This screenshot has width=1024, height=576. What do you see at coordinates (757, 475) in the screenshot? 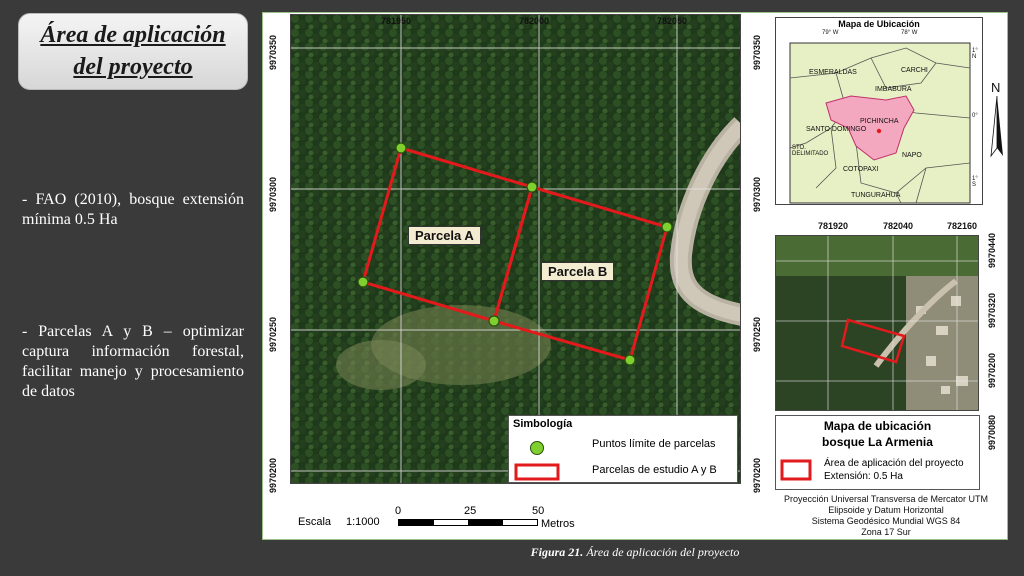
I see `y-tick-label-right: 9970200` at bounding box center [757, 475].